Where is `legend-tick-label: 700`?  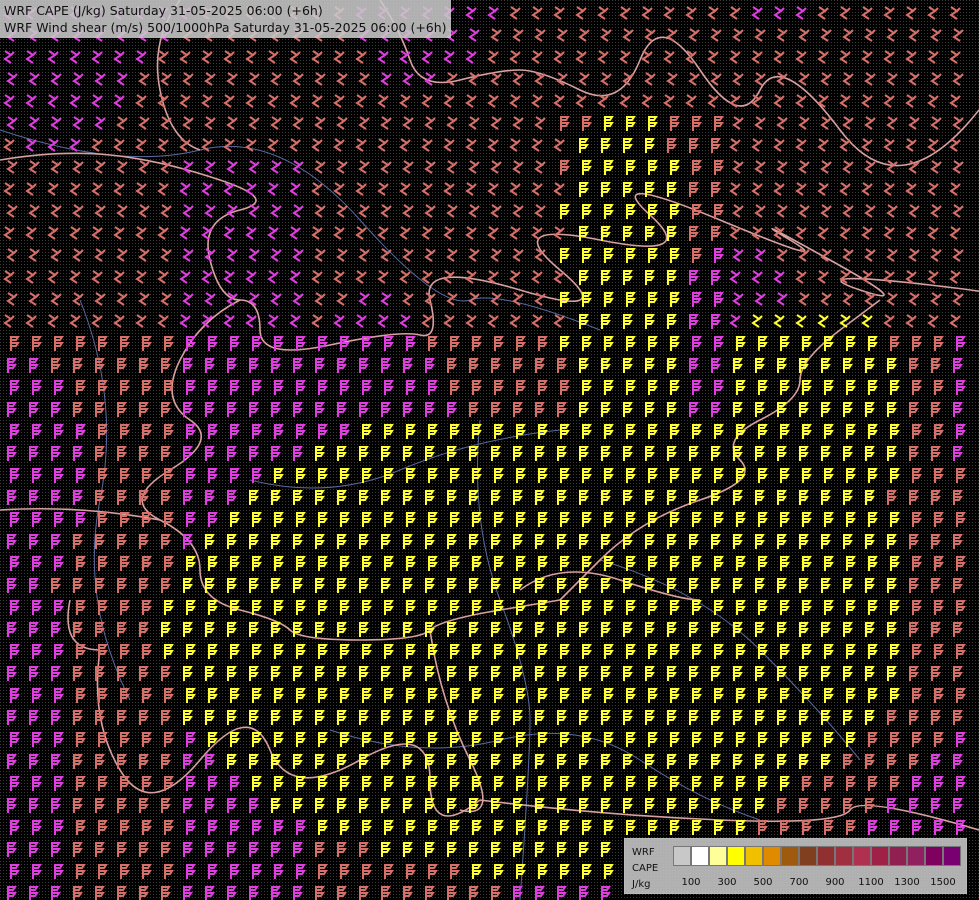
legend-tick-label: 700 is located at coordinates (799, 882).